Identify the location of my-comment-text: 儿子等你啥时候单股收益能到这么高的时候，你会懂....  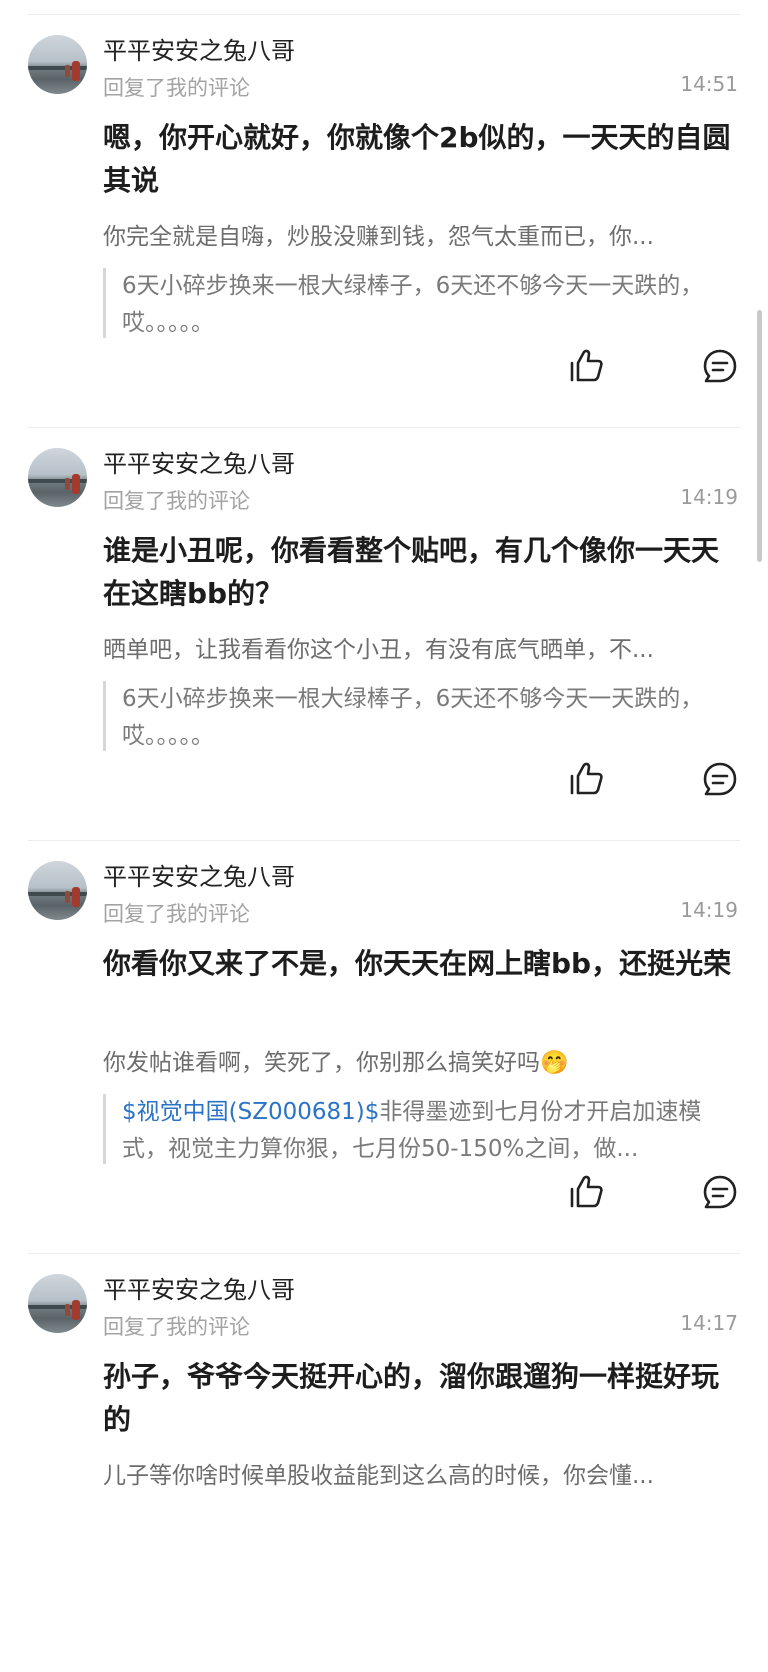
(413, 1473).